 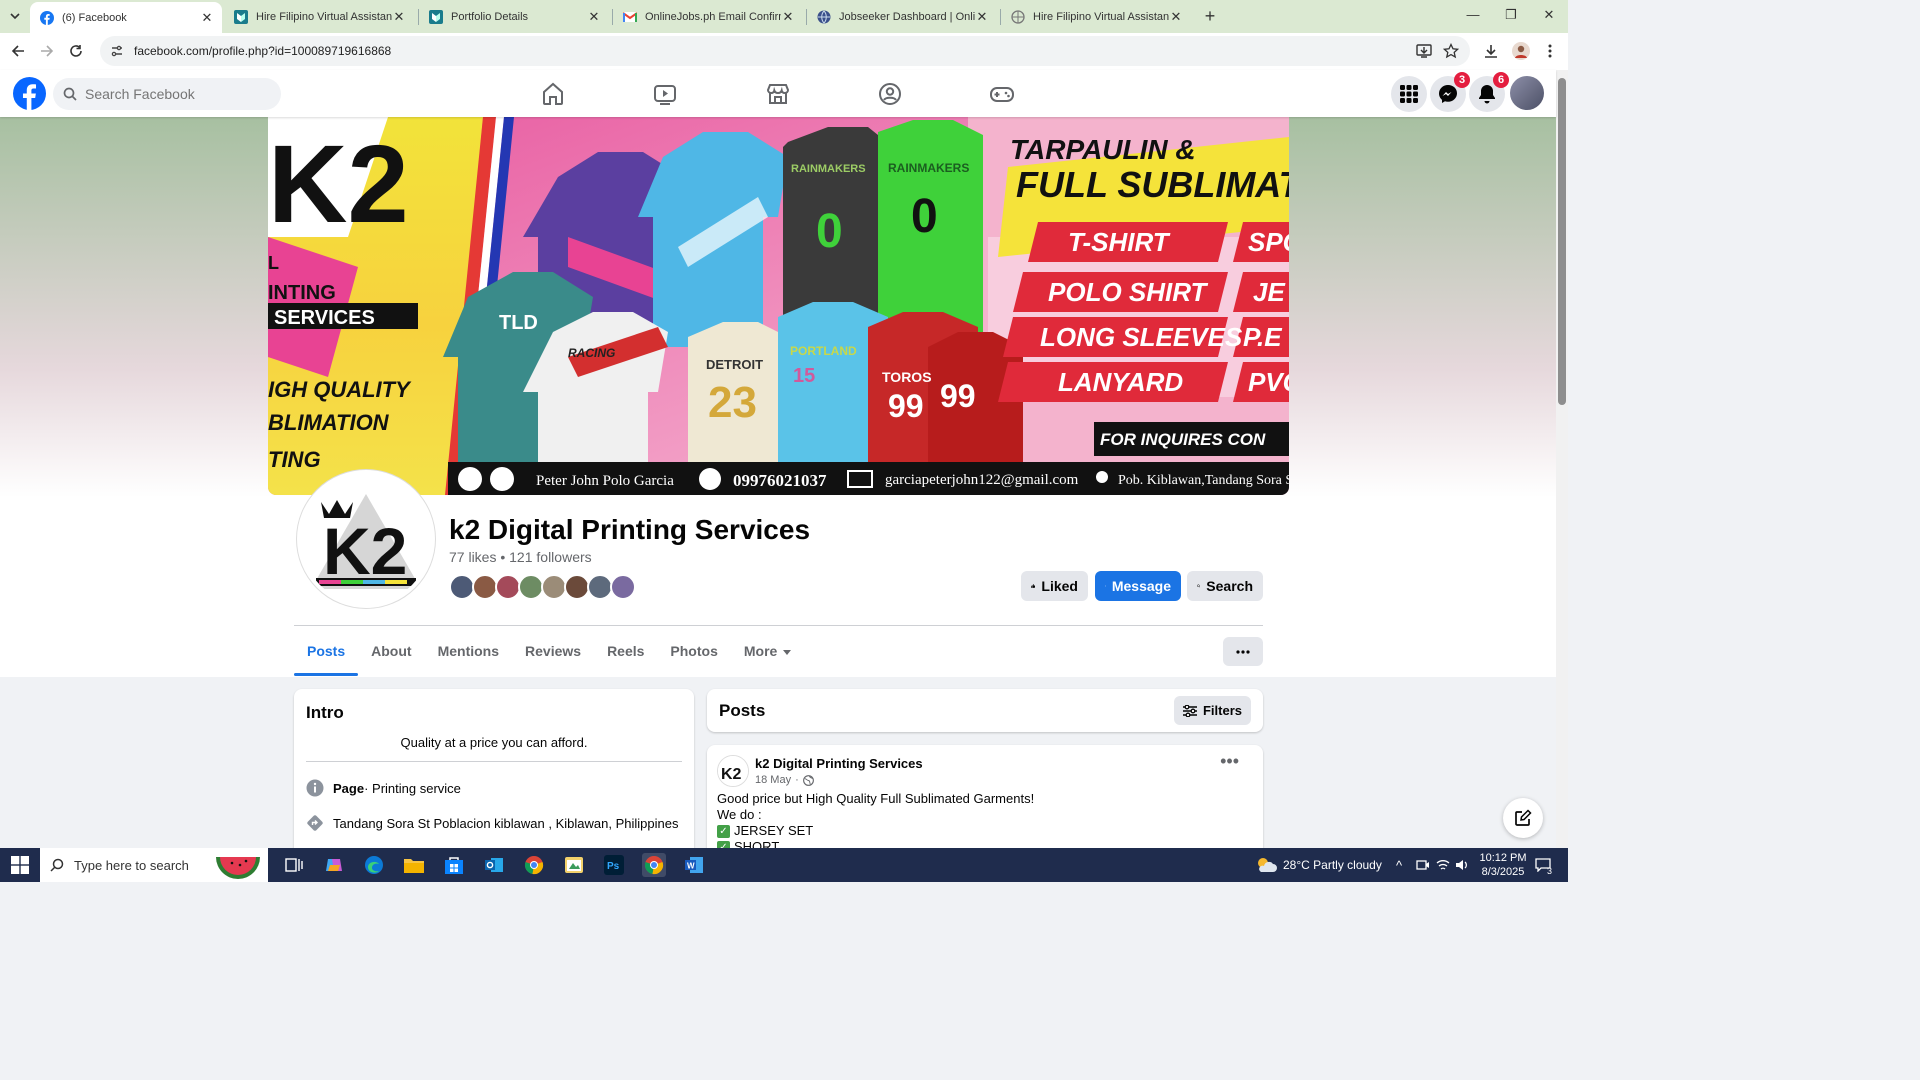 What do you see at coordinates (574, 865) in the screenshot?
I see `paint-app` at bounding box center [574, 865].